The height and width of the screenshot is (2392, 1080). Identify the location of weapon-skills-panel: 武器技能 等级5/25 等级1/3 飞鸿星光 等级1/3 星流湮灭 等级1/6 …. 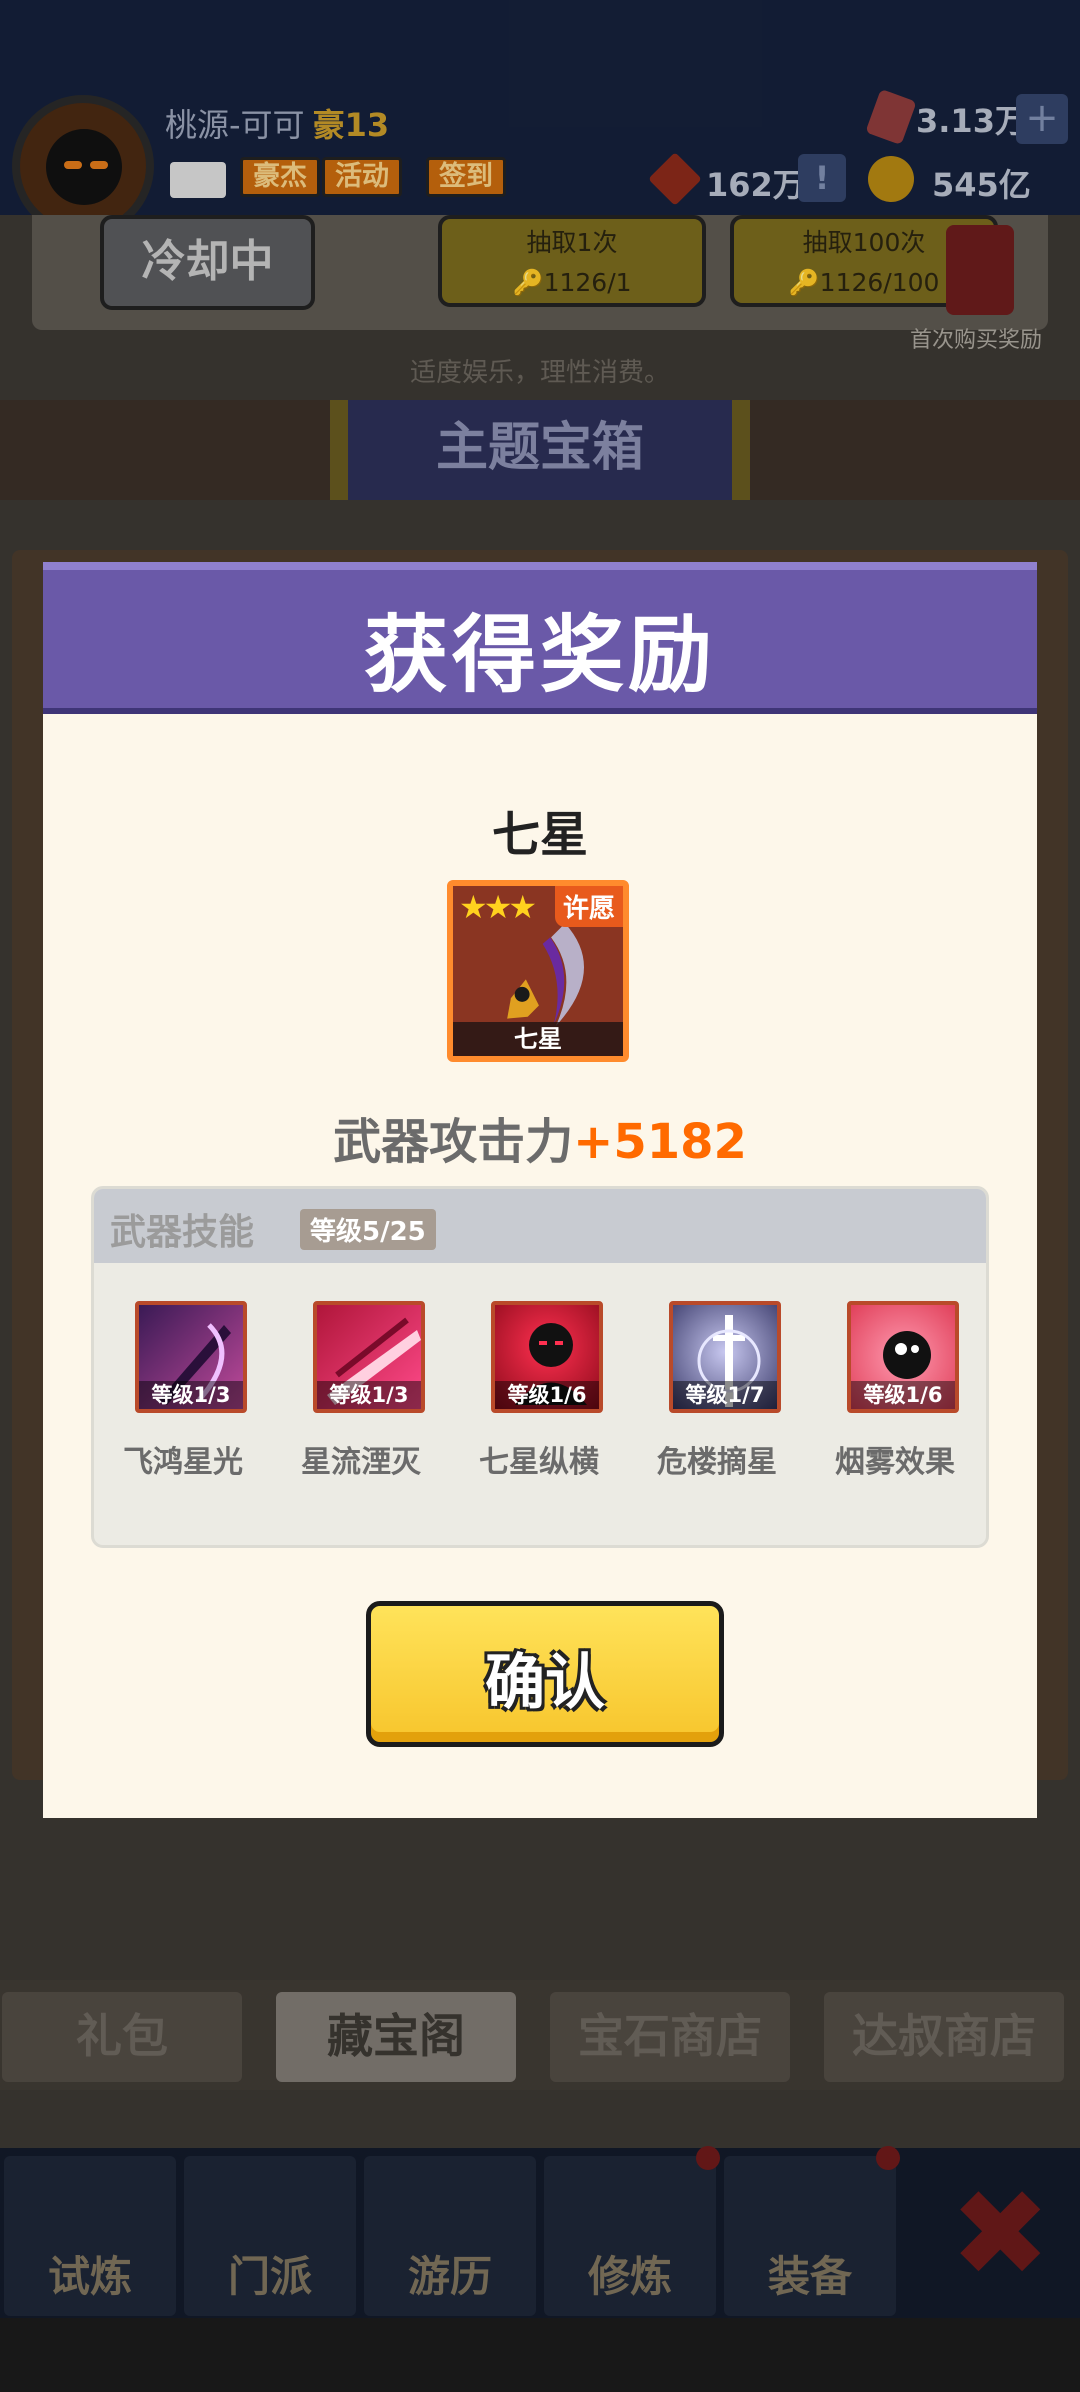
(540, 1367).